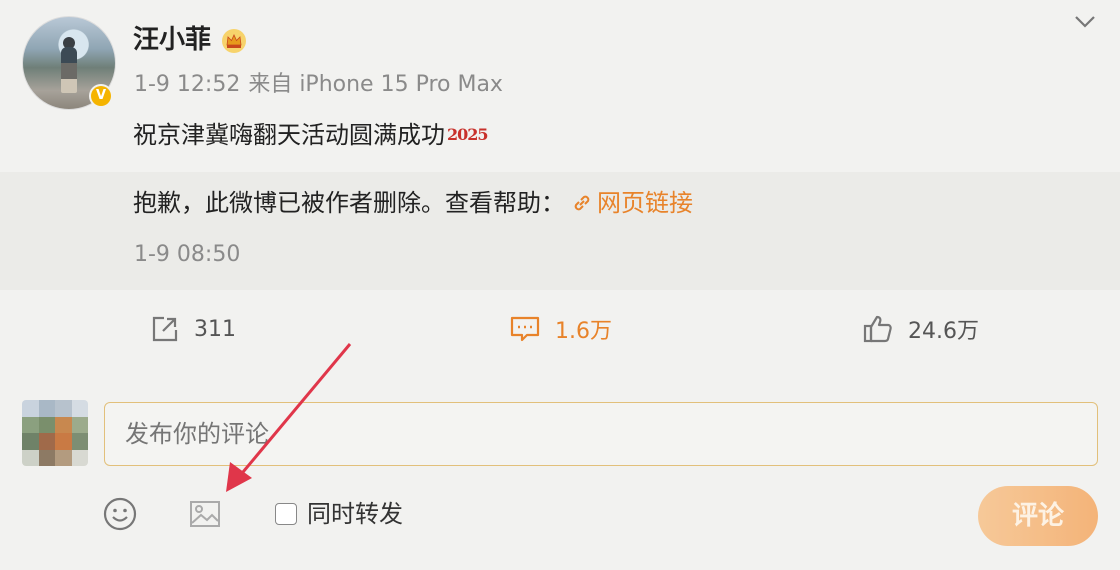 This screenshot has height=570, width=1120. Describe the element at coordinates (101, 96) in the screenshot. I see `verified-v-icon: V` at that location.